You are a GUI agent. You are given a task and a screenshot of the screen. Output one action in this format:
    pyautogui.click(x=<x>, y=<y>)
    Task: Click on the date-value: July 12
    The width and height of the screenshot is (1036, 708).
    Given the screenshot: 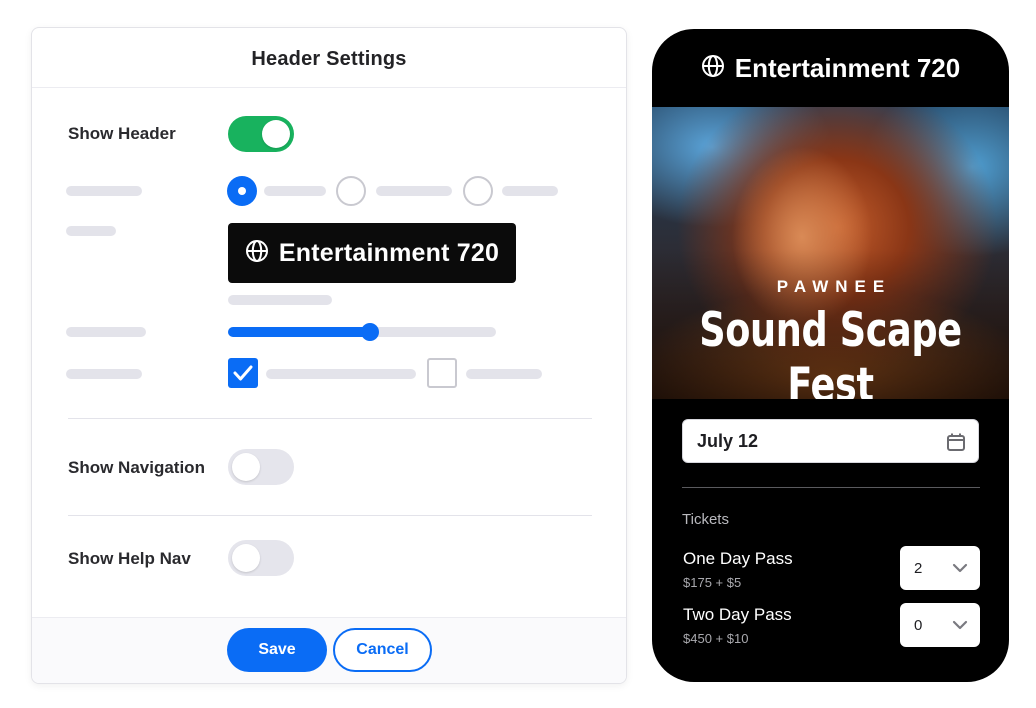 What is the action you would take?
    pyautogui.click(x=728, y=440)
    